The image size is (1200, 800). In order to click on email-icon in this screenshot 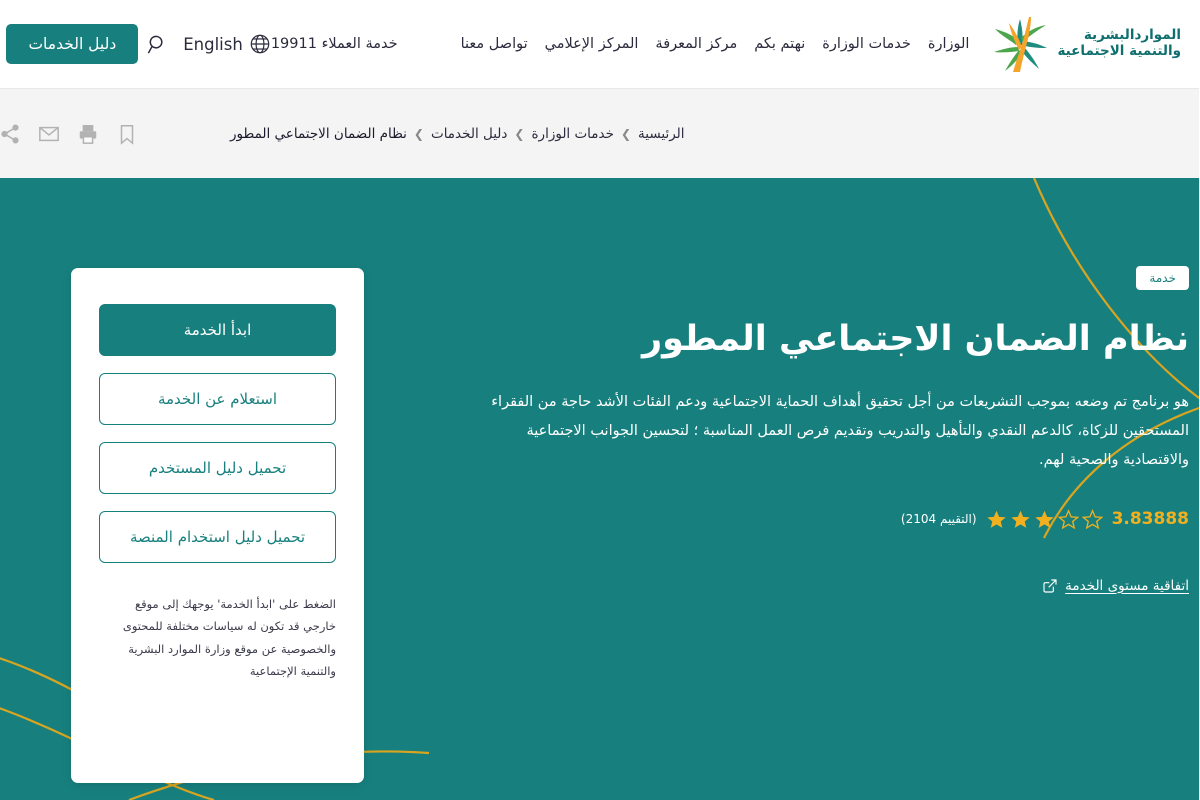, I will do `click(50, 134)`.